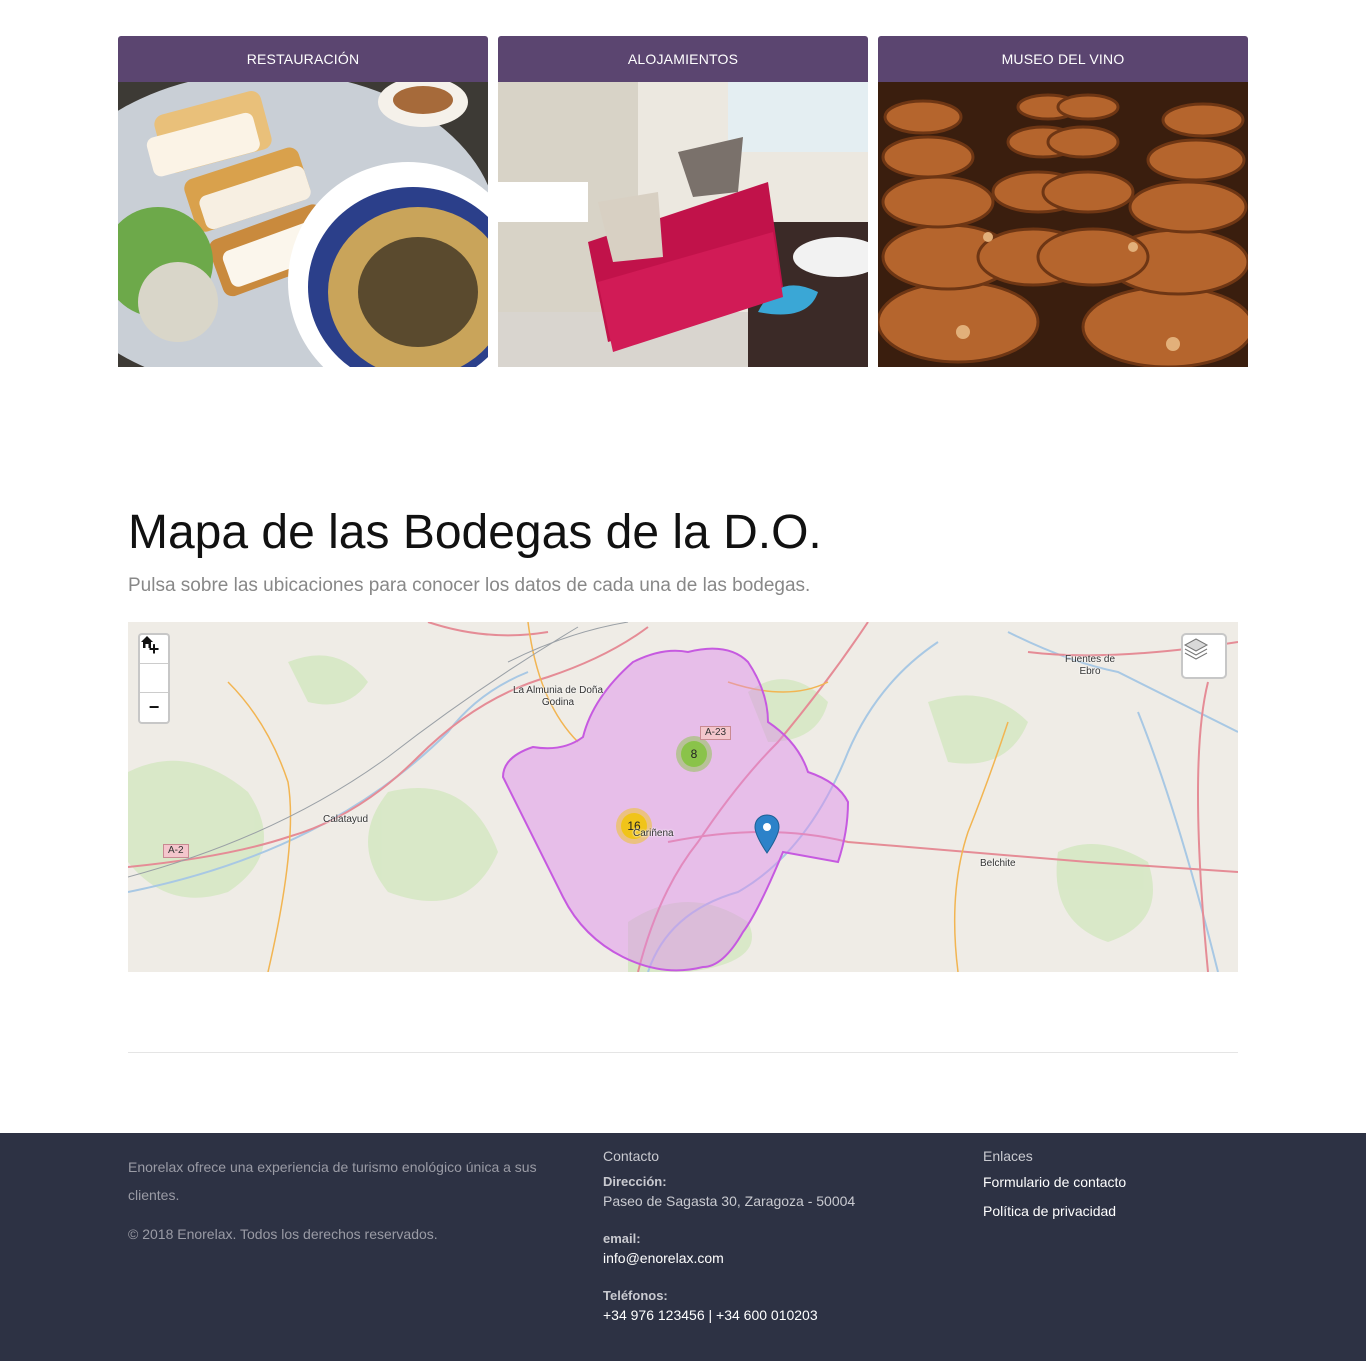 This screenshot has height=1361, width=1366. Describe the element at coordinates (1008, 1156) in the screenshot. I see `links-heading: Enlaces` at that location.